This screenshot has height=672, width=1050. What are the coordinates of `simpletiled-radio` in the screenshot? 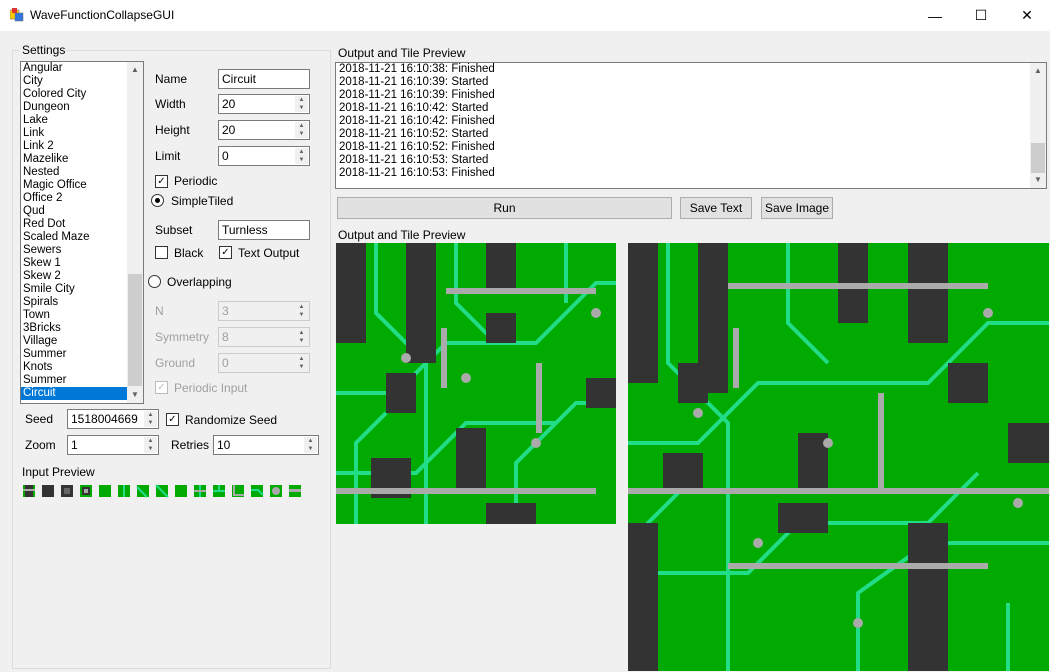 It's located at (157, 200).